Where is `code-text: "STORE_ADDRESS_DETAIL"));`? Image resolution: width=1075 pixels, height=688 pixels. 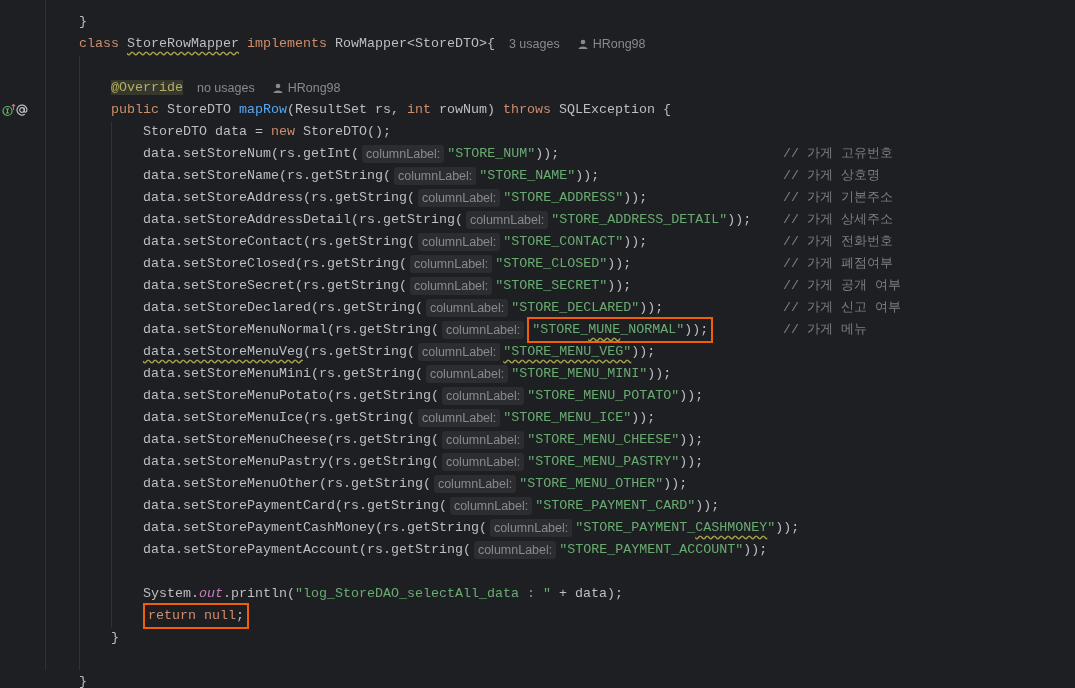 code-text: "STORE_ADDRESS_DETAIL")); is located at coordinates (651, 220).